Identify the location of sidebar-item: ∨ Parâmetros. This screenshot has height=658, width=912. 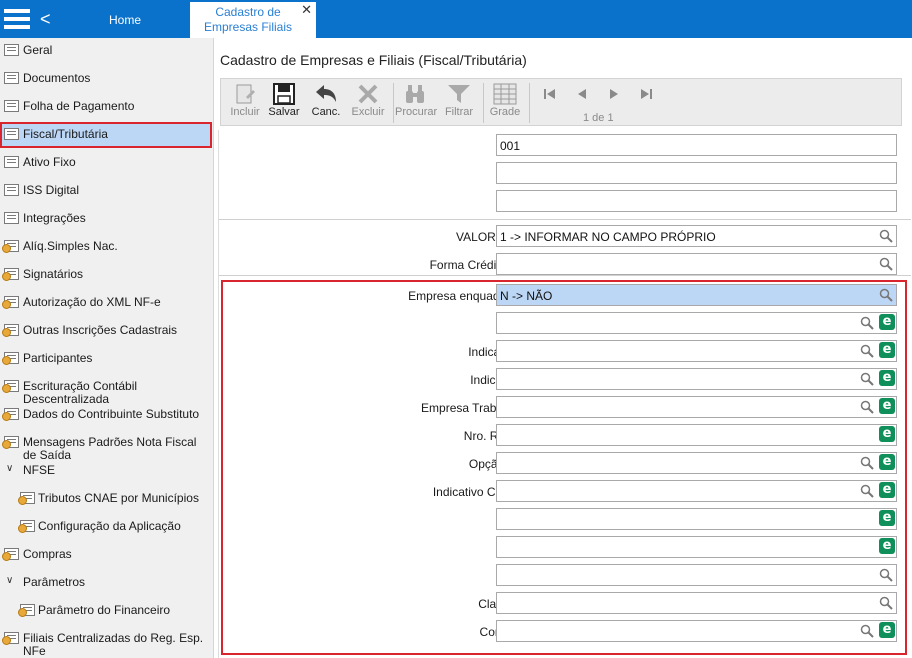
(106, 583).